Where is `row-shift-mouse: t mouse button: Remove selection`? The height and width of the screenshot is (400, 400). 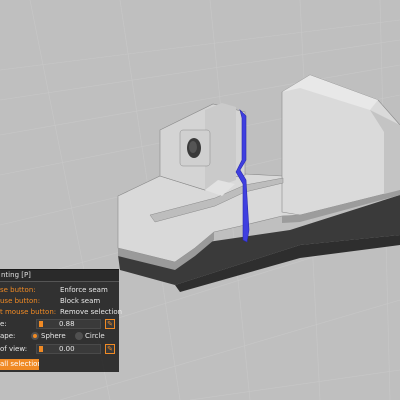
row-shift-mouse: t mouse button: Remove selection is located at coordinates (61, 312).